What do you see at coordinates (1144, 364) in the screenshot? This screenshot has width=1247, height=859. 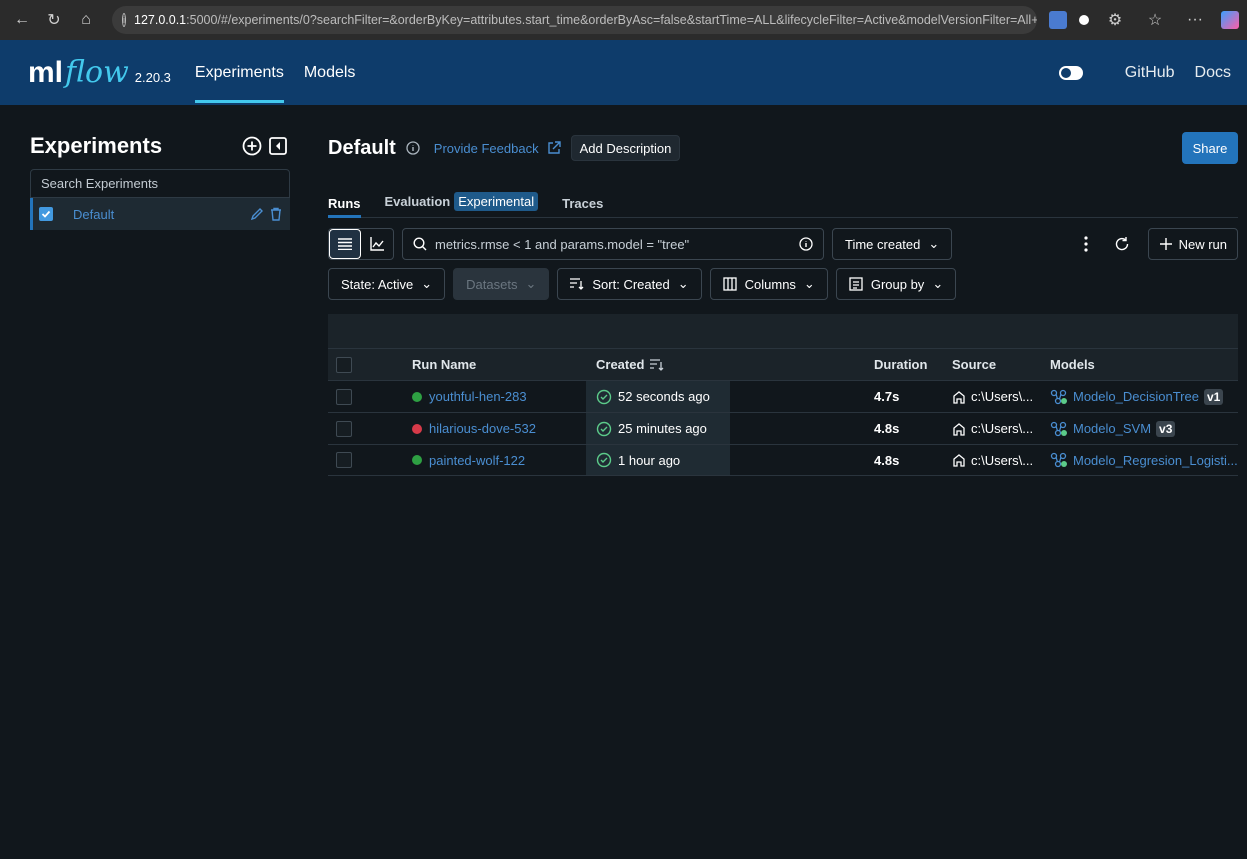 I see `header-models: Models` at bounding box center [1144, 364].